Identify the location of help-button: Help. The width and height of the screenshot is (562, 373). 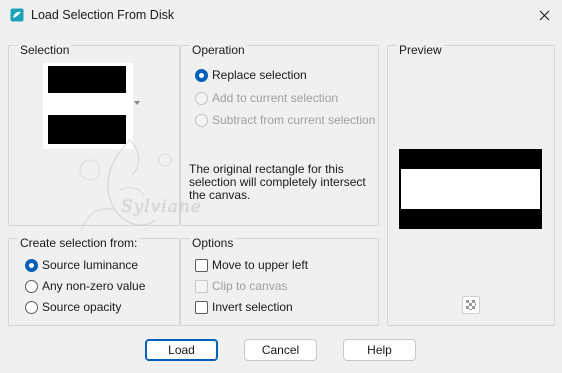
(379, 350).